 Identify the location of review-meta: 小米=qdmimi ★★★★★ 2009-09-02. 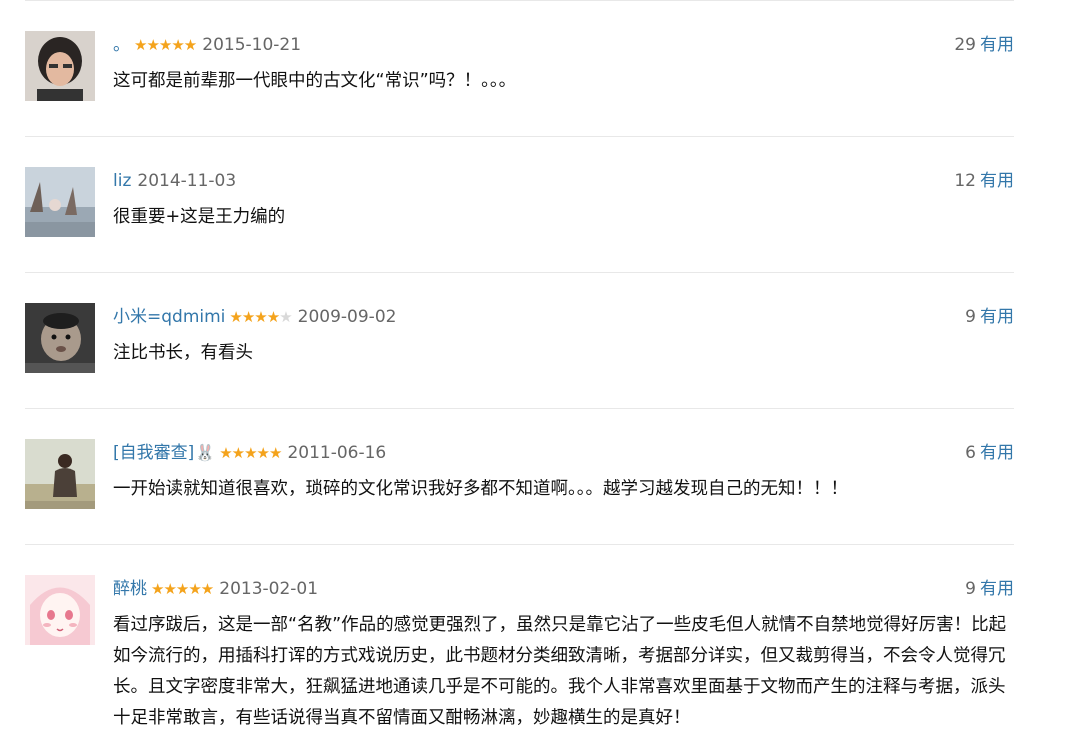
(254, 317).